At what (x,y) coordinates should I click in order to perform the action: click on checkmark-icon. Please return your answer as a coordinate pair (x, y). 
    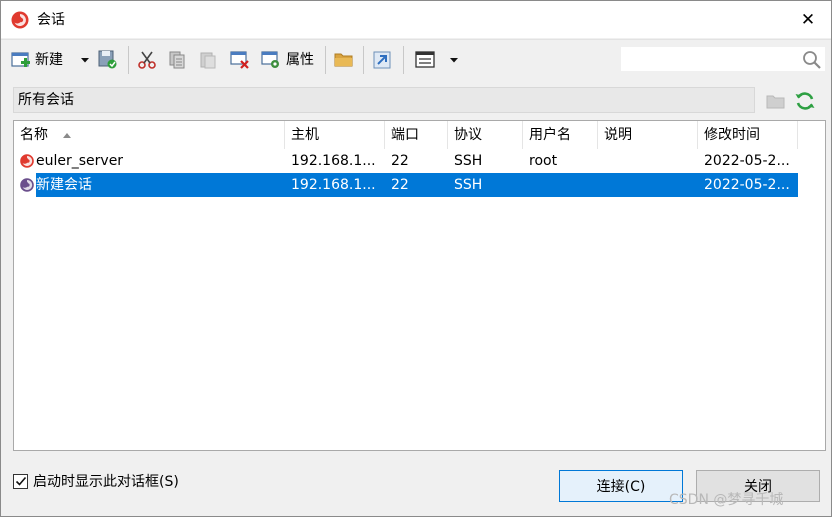
    Looking at the image, I should click on (20, 481).